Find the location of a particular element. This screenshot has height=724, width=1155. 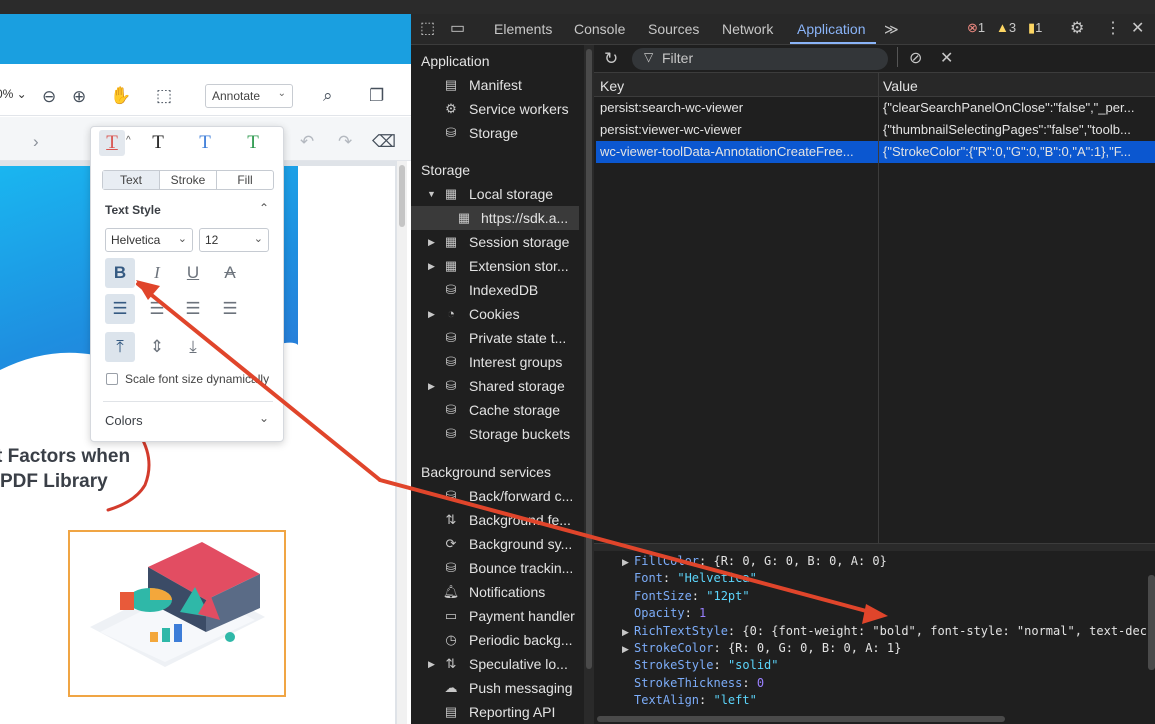

valign-top-button: ⤒ is located at coordinates (120, 347).